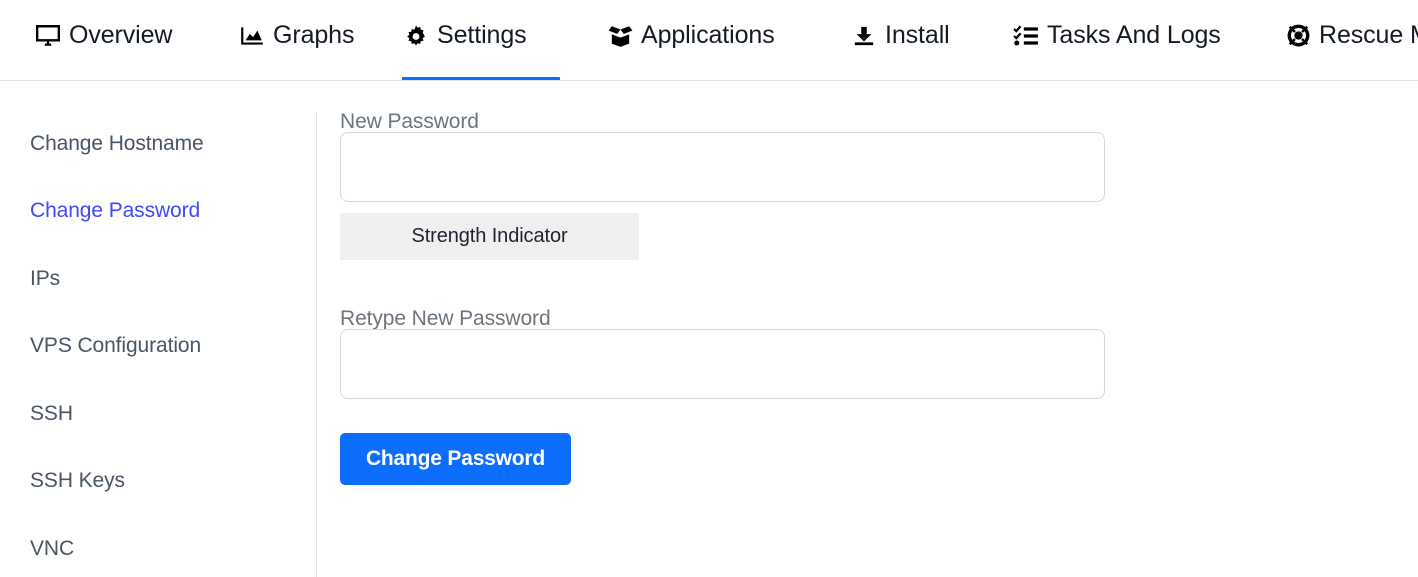 This screenshot has width=1418, height=577. Describe the element at coordinates (708, 35) in the screenshot. I see `nav-label: Applications` at that location.